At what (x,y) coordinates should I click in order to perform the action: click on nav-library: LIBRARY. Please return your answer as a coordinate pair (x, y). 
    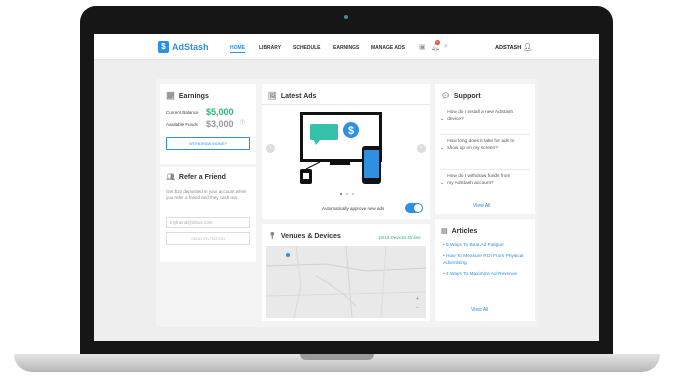
    Looking at the image, I should click on (270, 48).